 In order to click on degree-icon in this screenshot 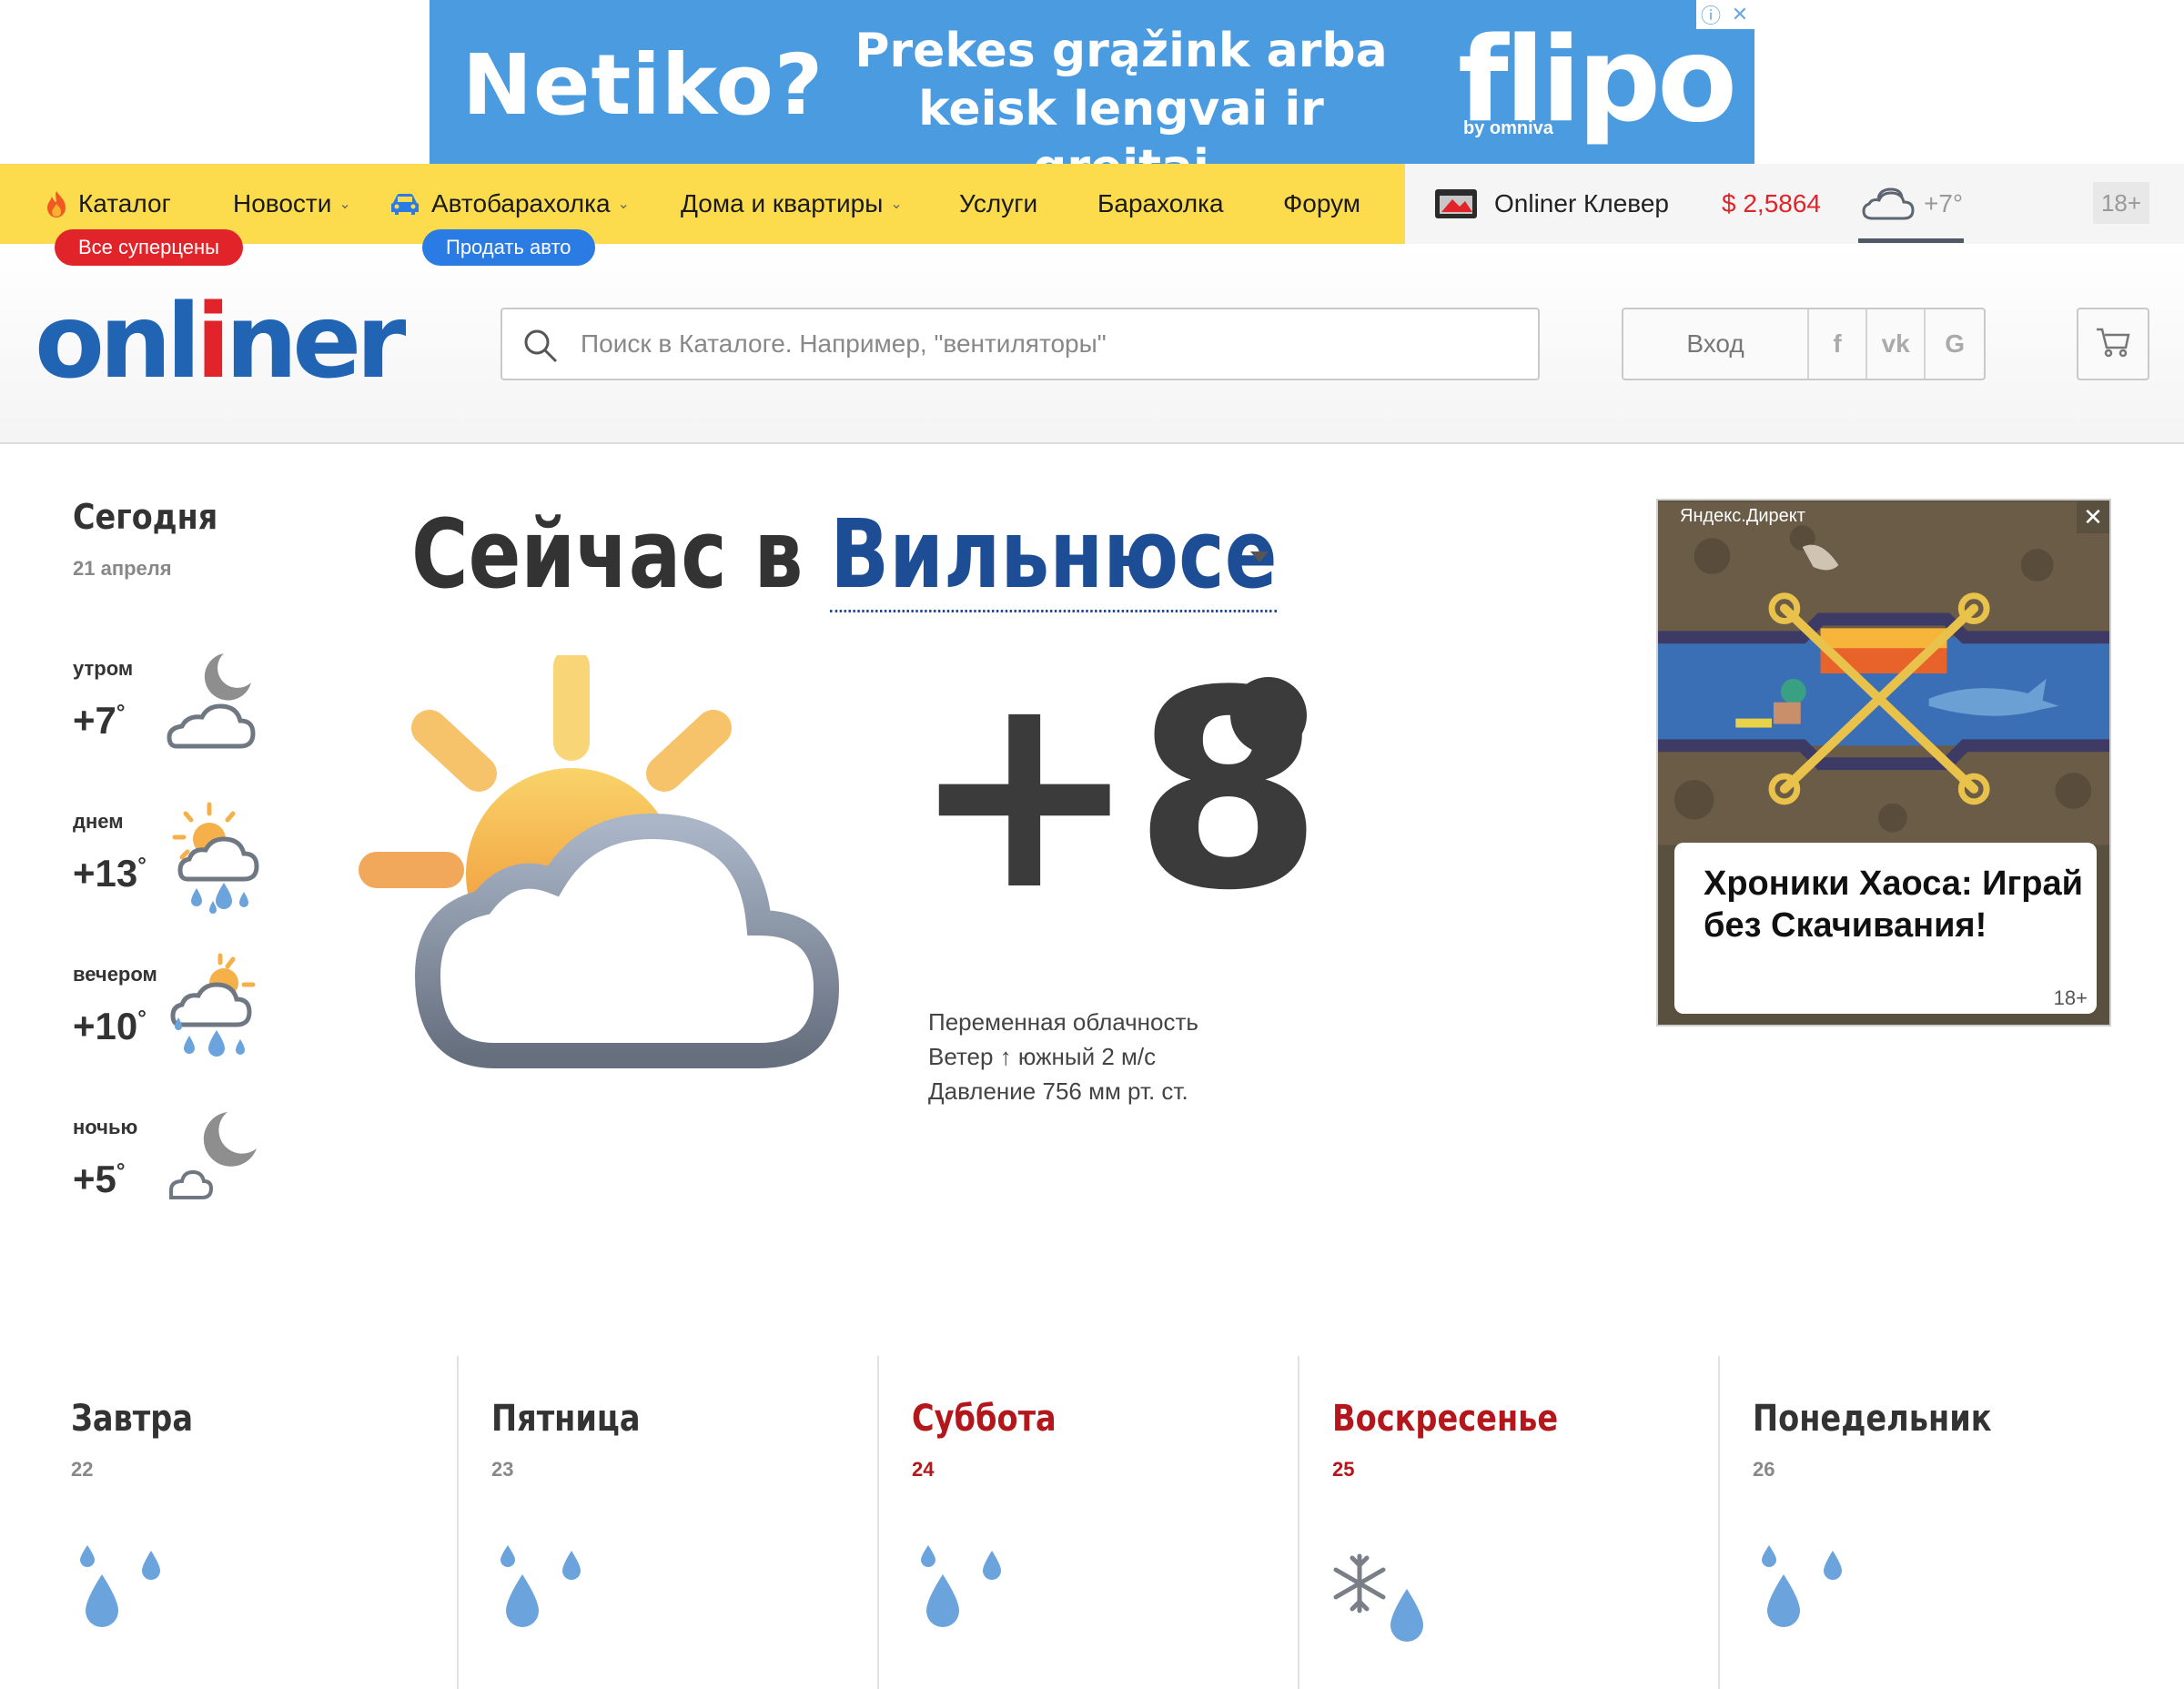, I will do `click(1269, 715)`.